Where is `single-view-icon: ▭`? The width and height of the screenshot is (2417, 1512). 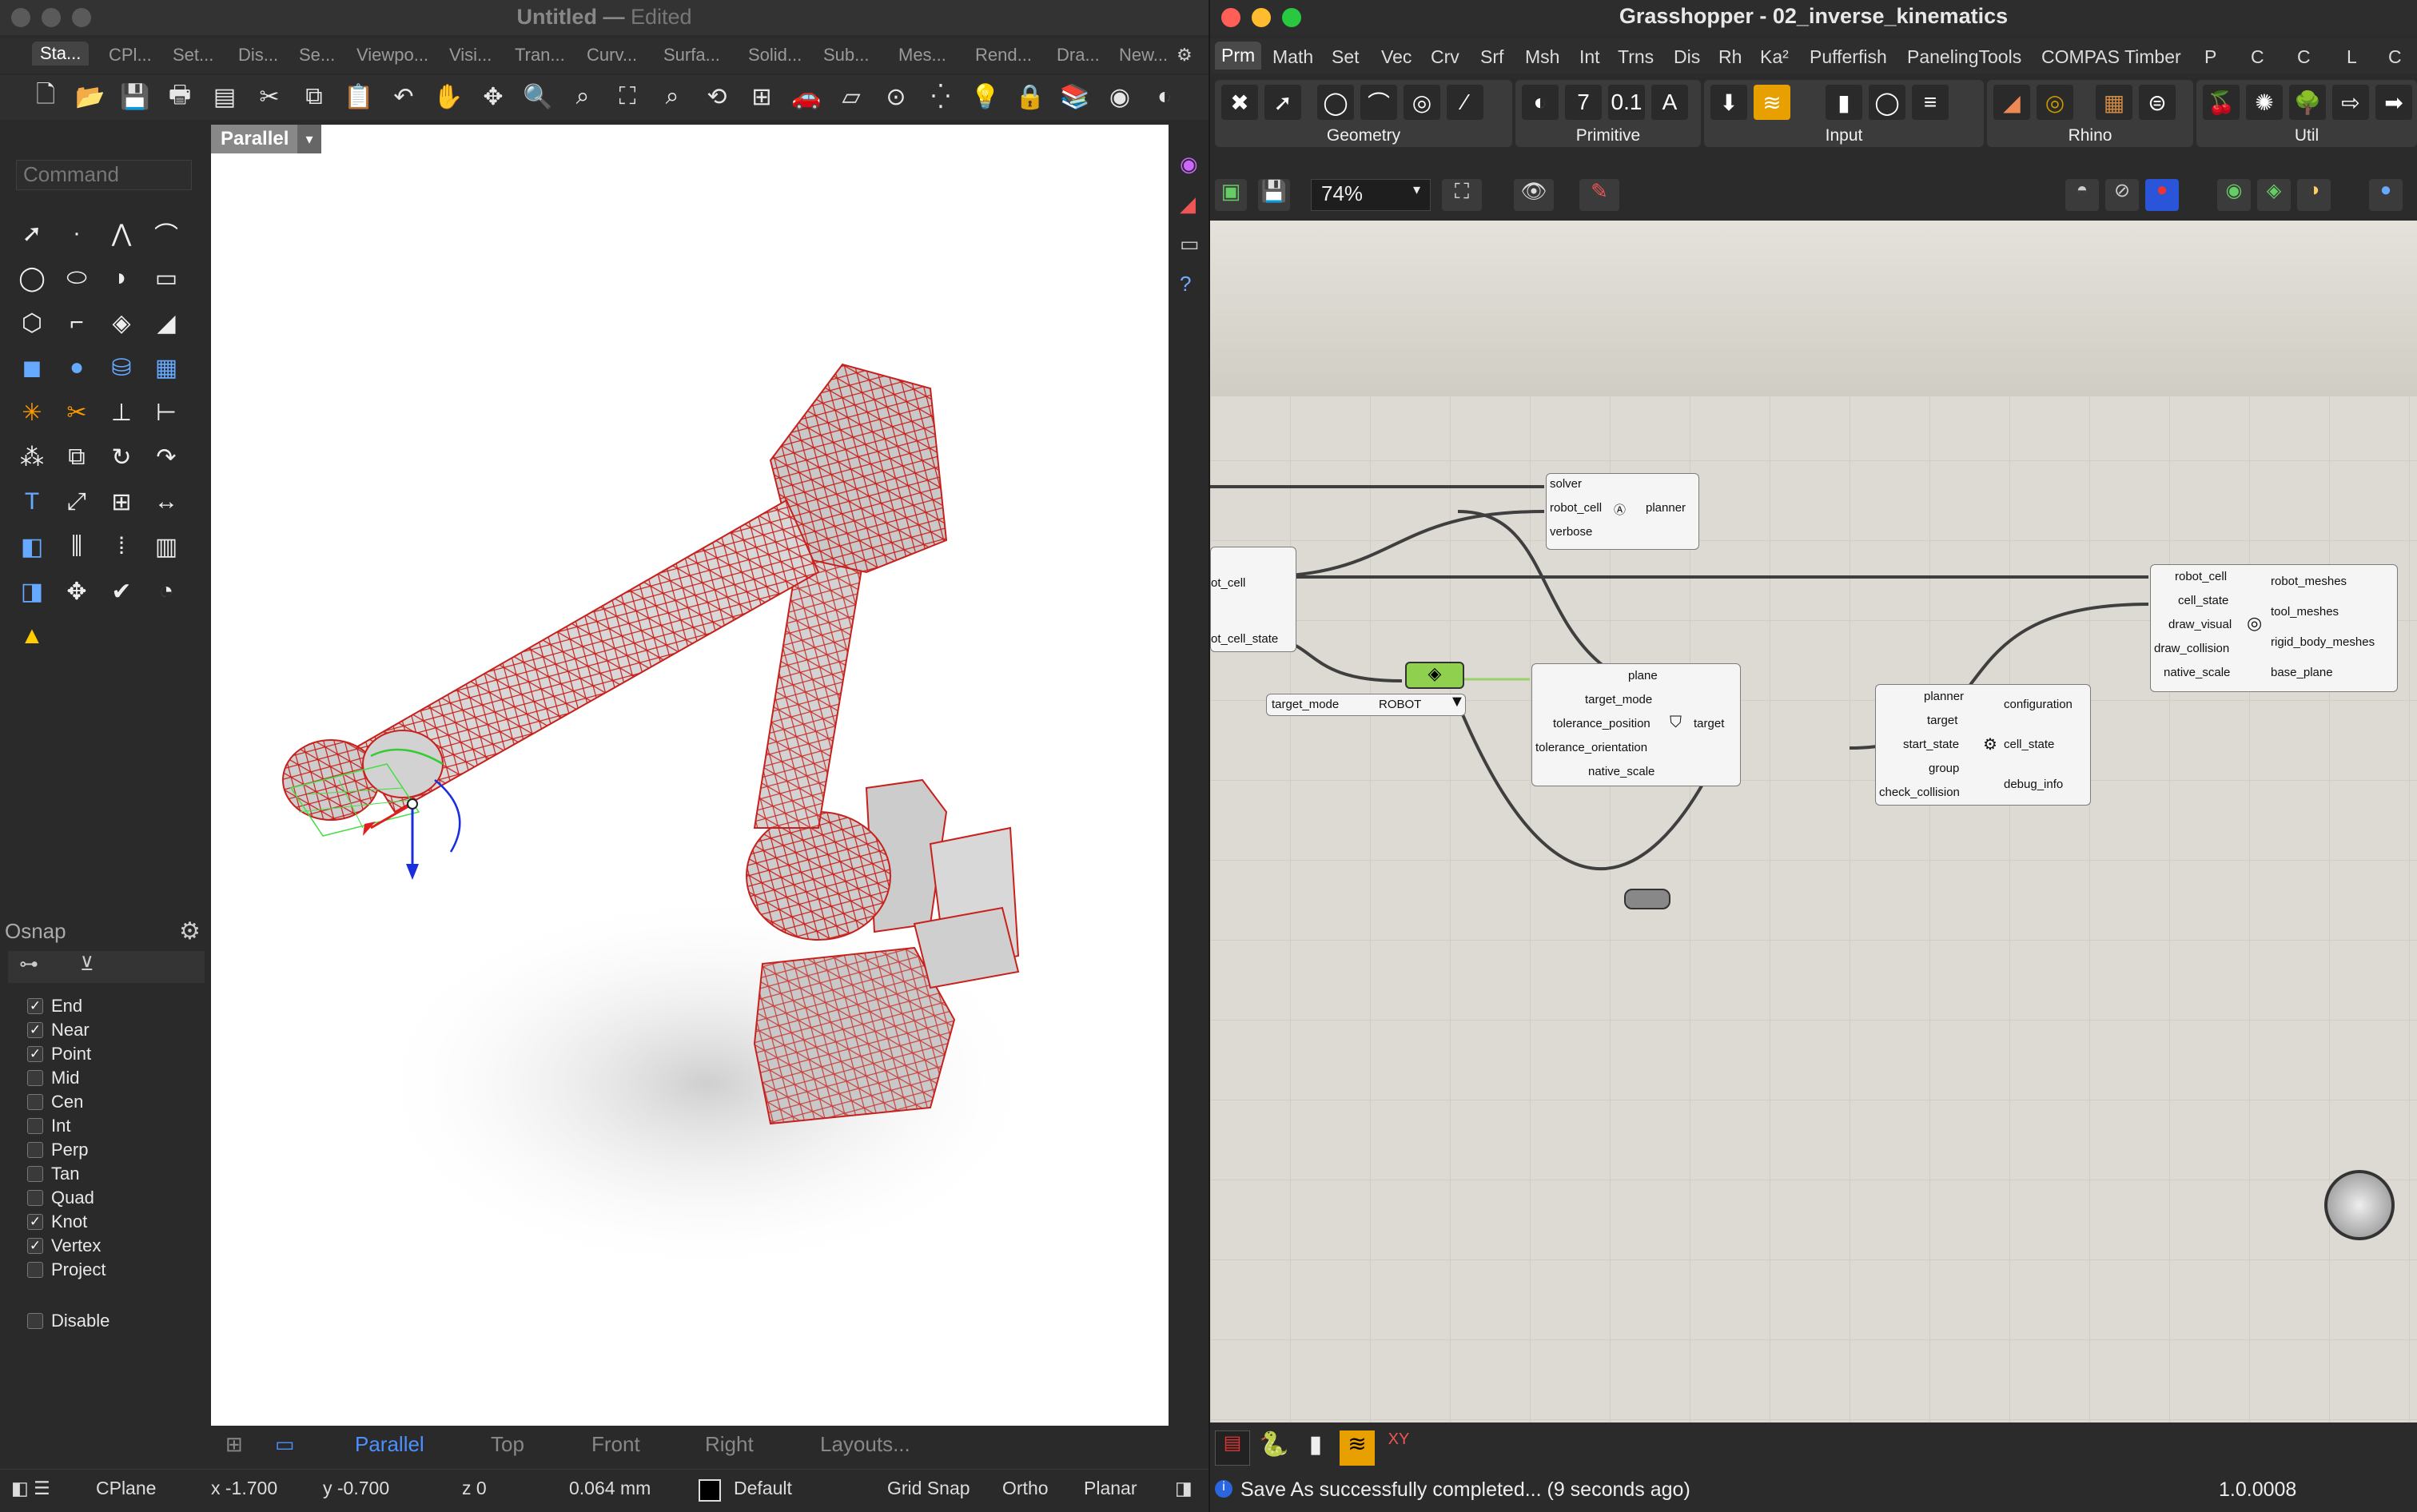
single-view-icon: ▭ is located at coordinates (285, 1444).